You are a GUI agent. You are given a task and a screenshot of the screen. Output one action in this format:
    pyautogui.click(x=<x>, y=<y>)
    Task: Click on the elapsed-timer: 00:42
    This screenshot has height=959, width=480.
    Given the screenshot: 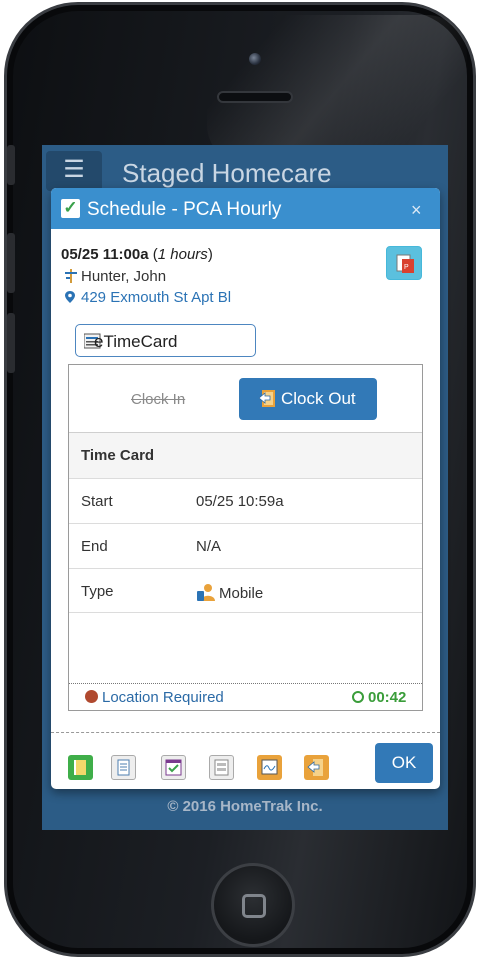 What is the action you would take?
    pyautogui.click(x=379, y=697)
    